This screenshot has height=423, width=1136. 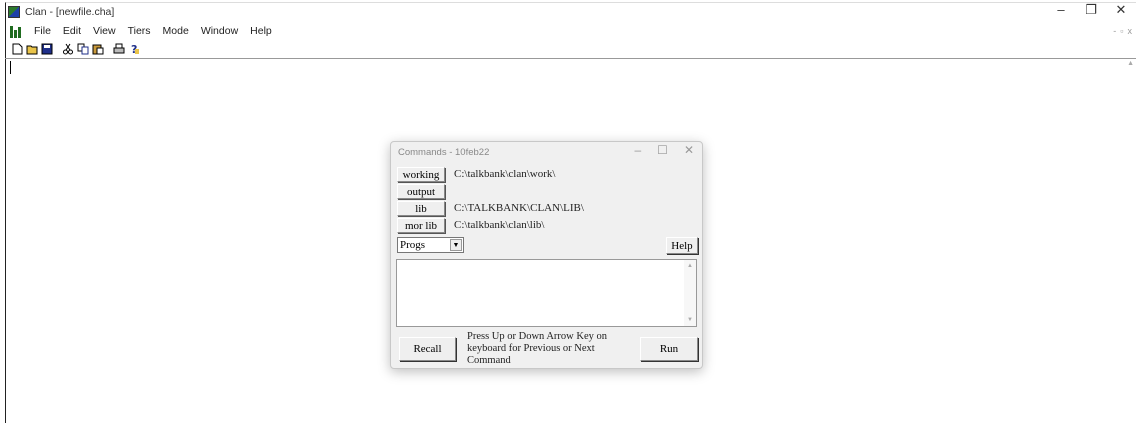 What do you see at coordinates (421, 174) in the screenshot?
I see `working-button: working` at bounding box center [421, 174].